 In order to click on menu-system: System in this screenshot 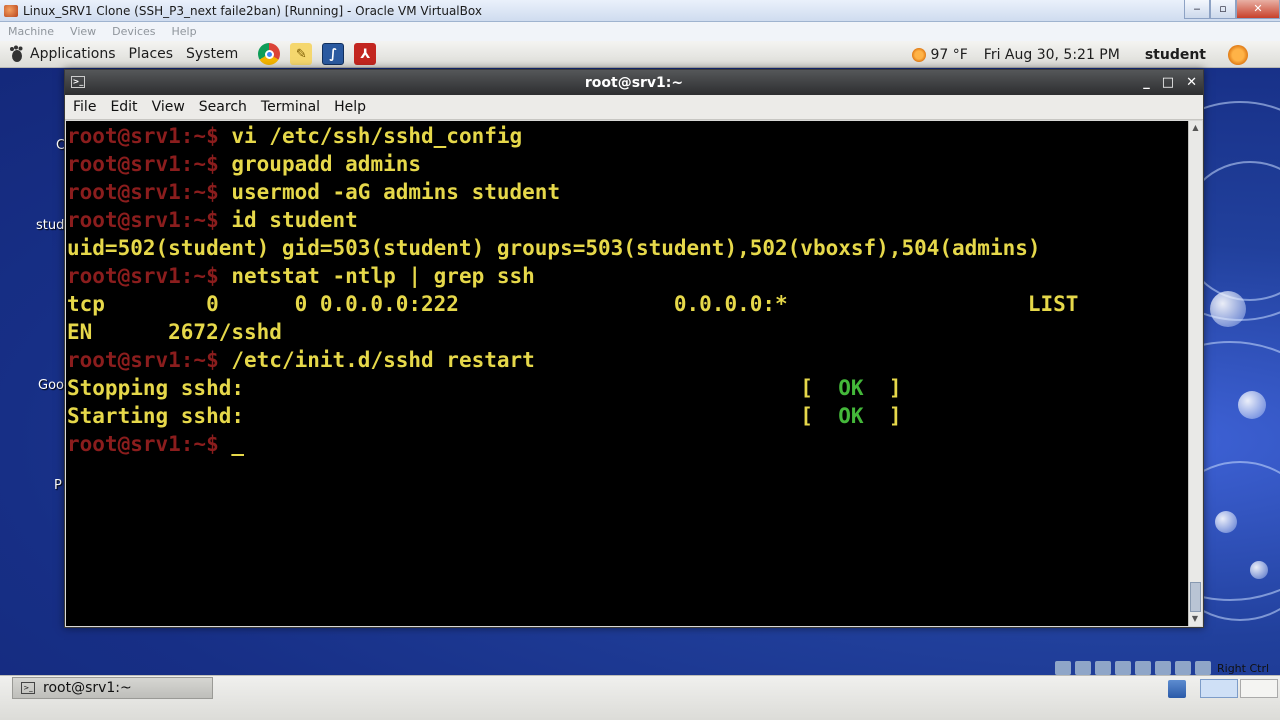, I will do `click(212, 54)`.